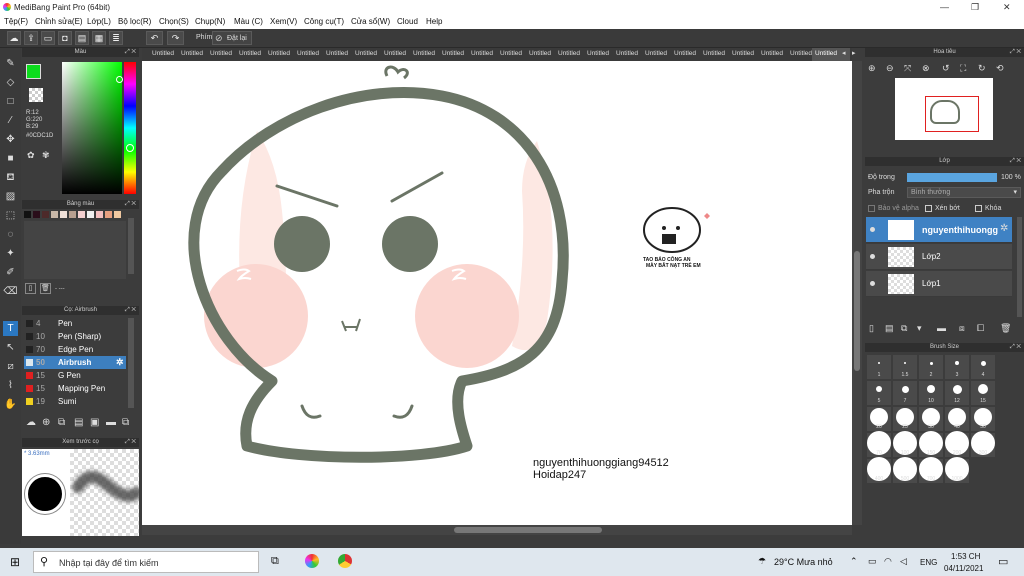 The width and height of the screenshot is (1024, 576). What do you see at coordinates (131, 363) in the screenshot?
I see `brush-scrollbar` at bounding box center [131, 363].